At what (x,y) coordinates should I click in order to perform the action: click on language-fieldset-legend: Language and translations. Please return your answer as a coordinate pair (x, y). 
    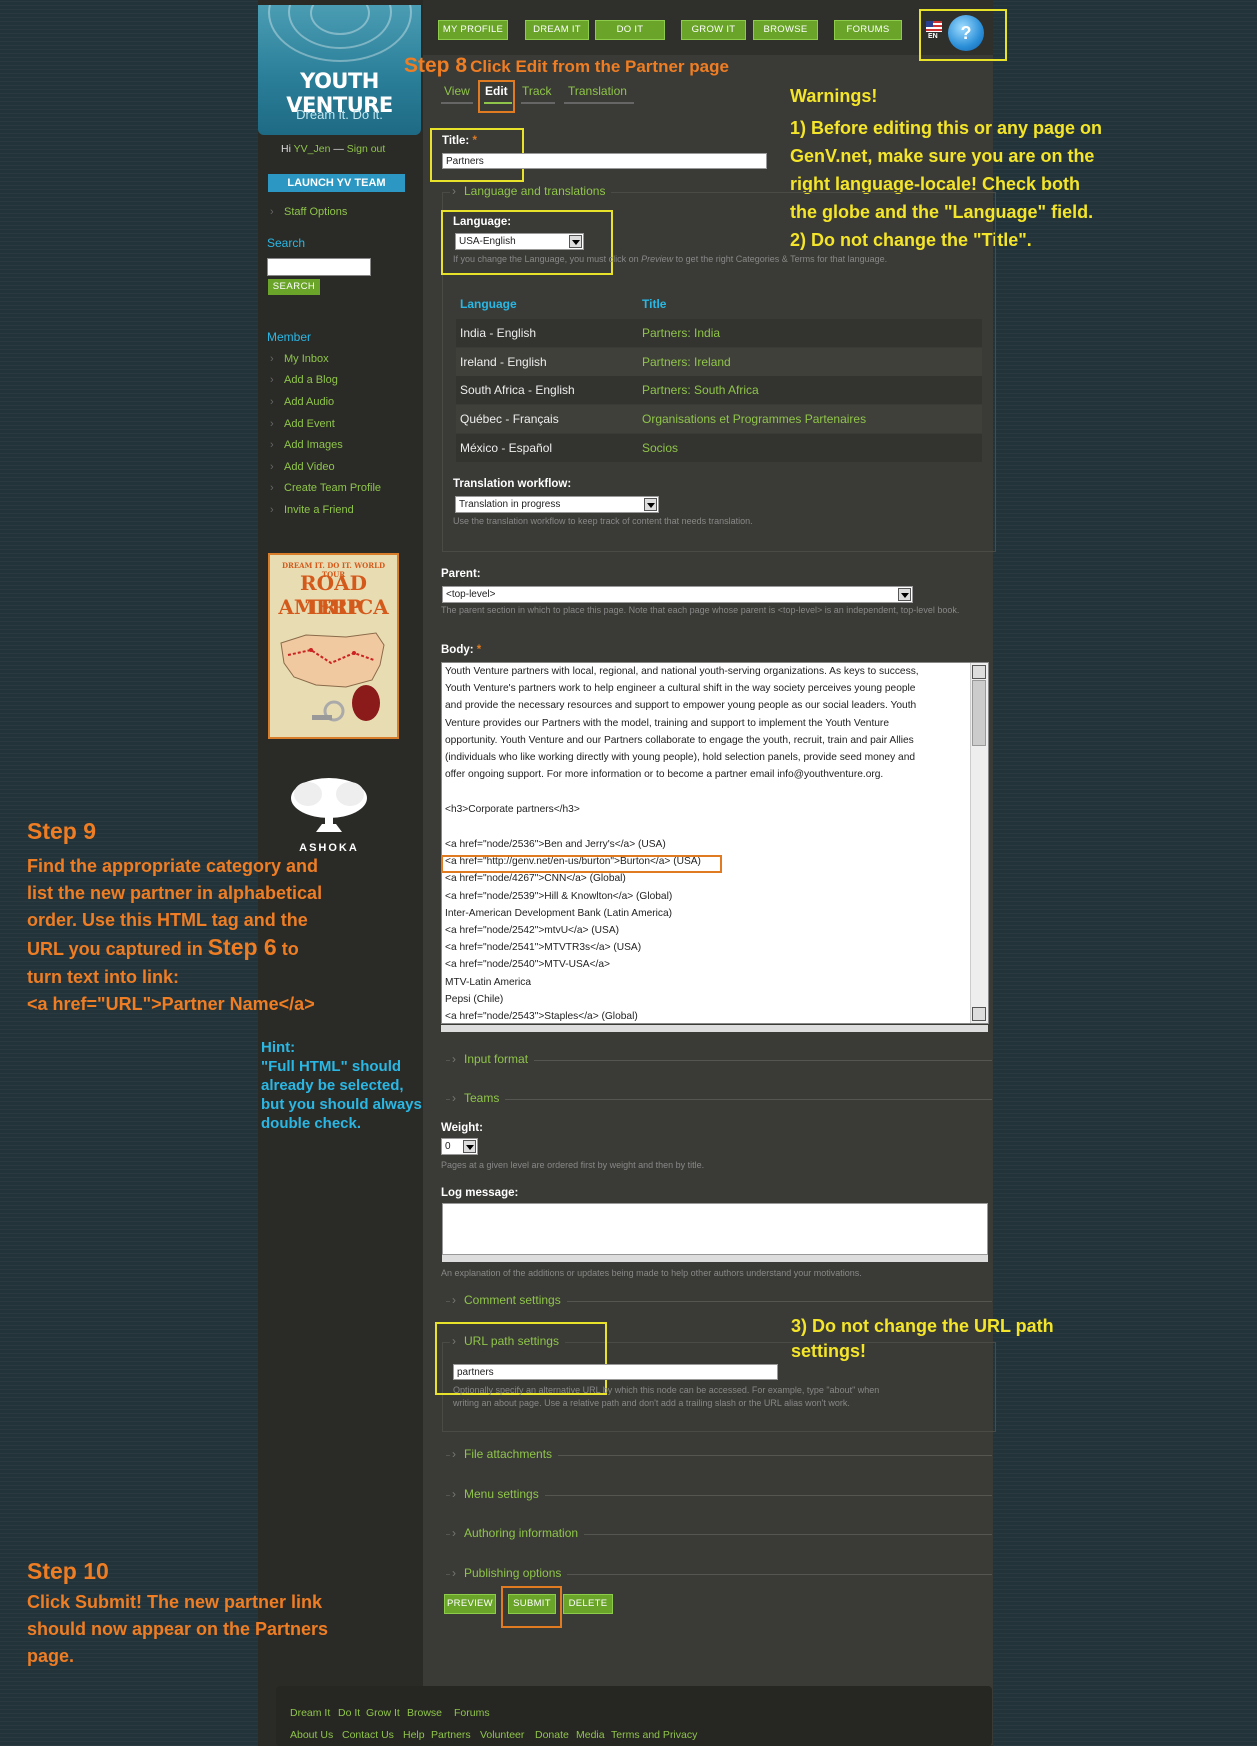
    Looking at the image, I should click on (531, 191).